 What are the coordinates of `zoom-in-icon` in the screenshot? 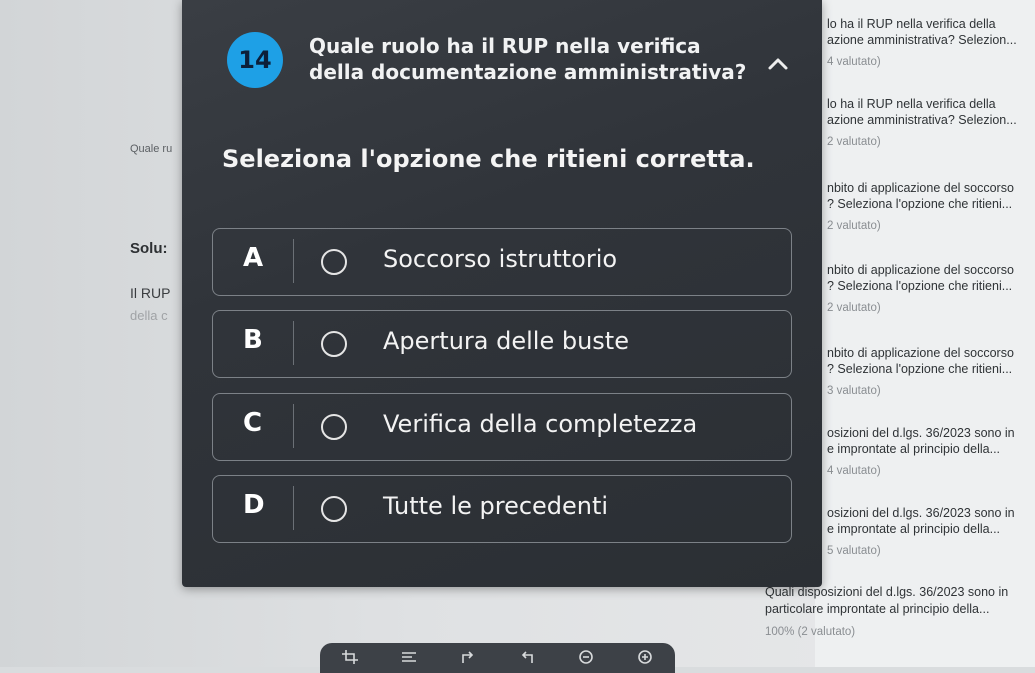 It's located at (645, 658).